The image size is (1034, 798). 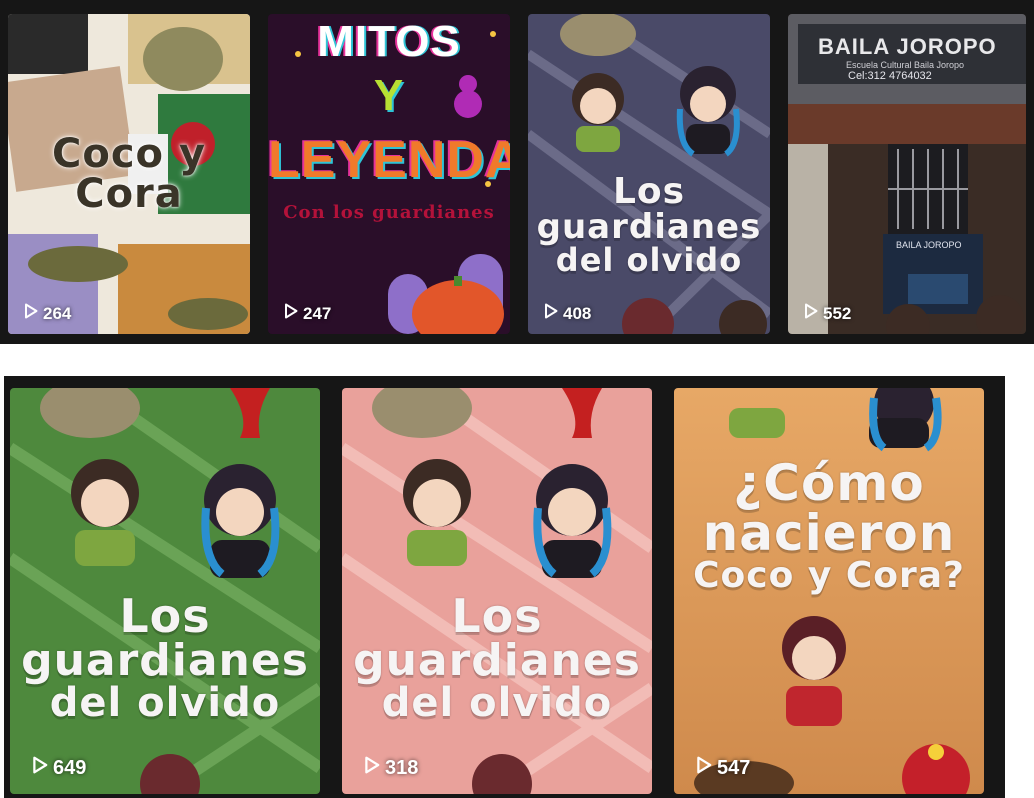 I want to click on video-title: ¿Cómo nacieron Coco y Cora?, so click(x=829, y=525).